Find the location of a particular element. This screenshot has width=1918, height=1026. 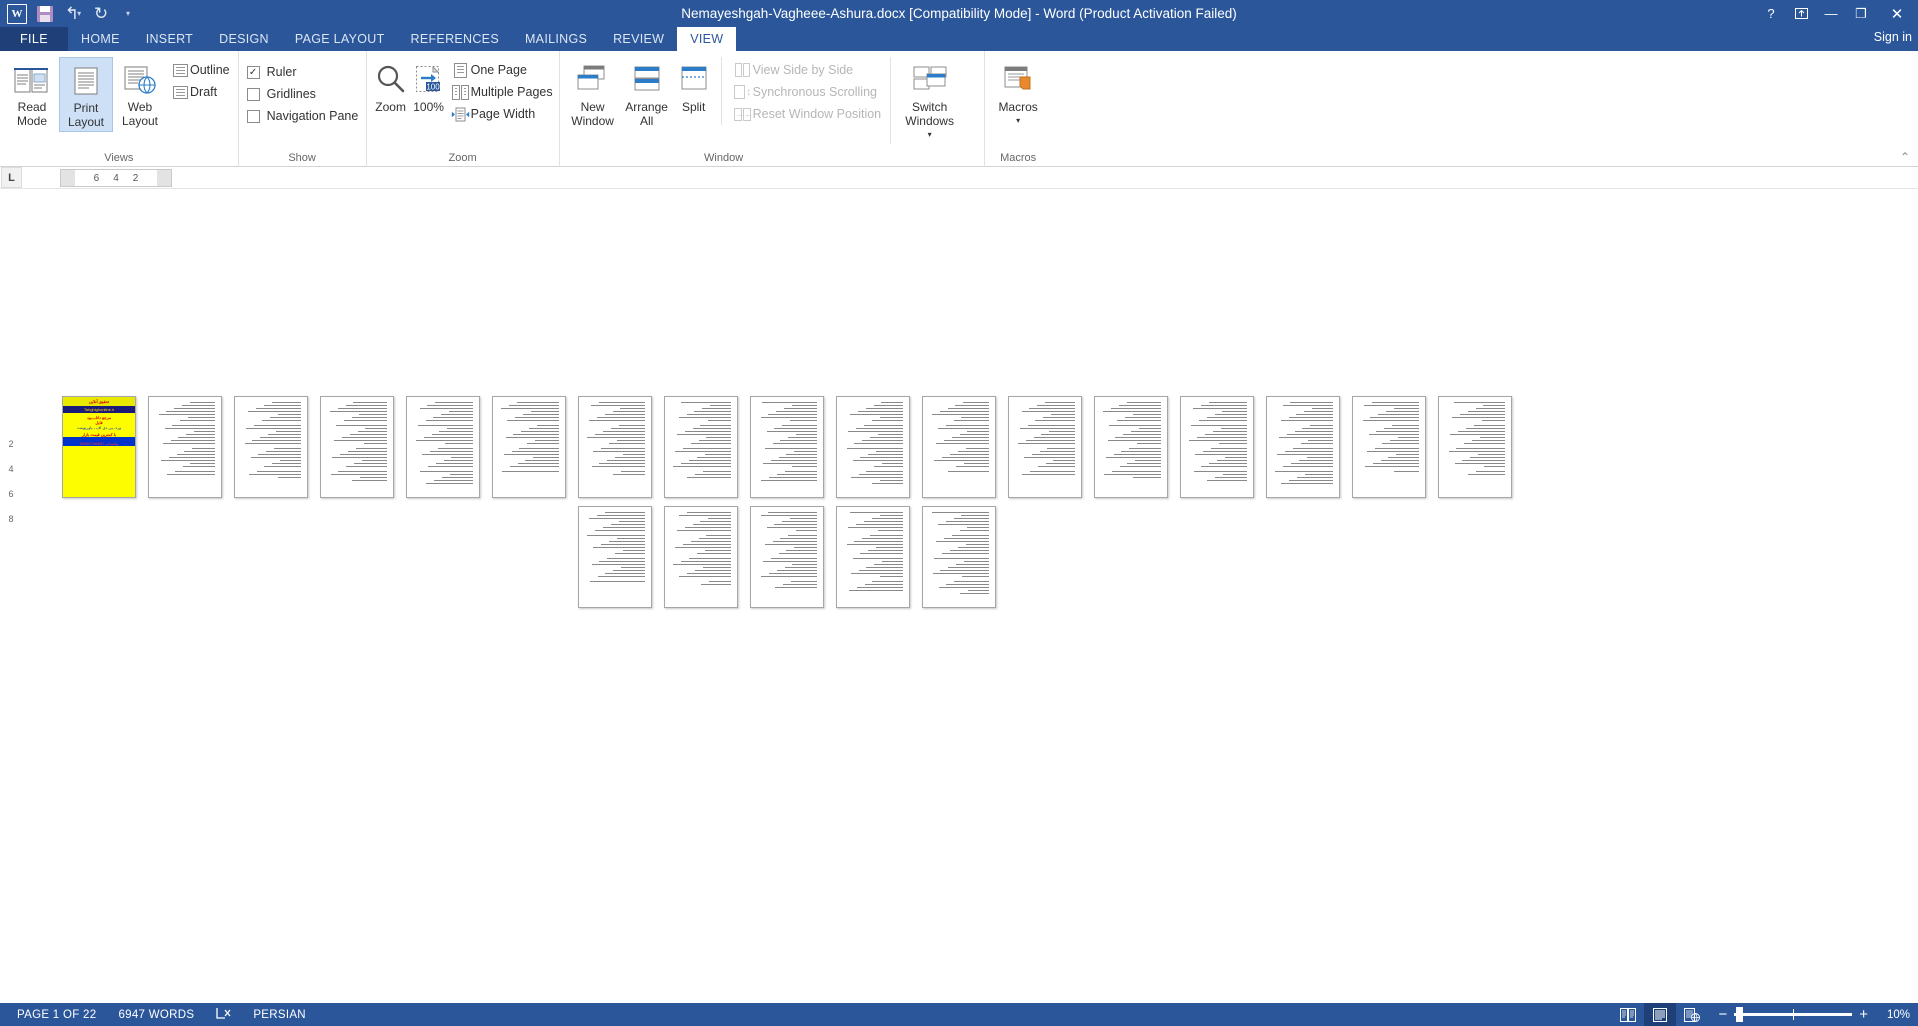

language-indicator: PERSIAN is located at coordinates (279, 1015).